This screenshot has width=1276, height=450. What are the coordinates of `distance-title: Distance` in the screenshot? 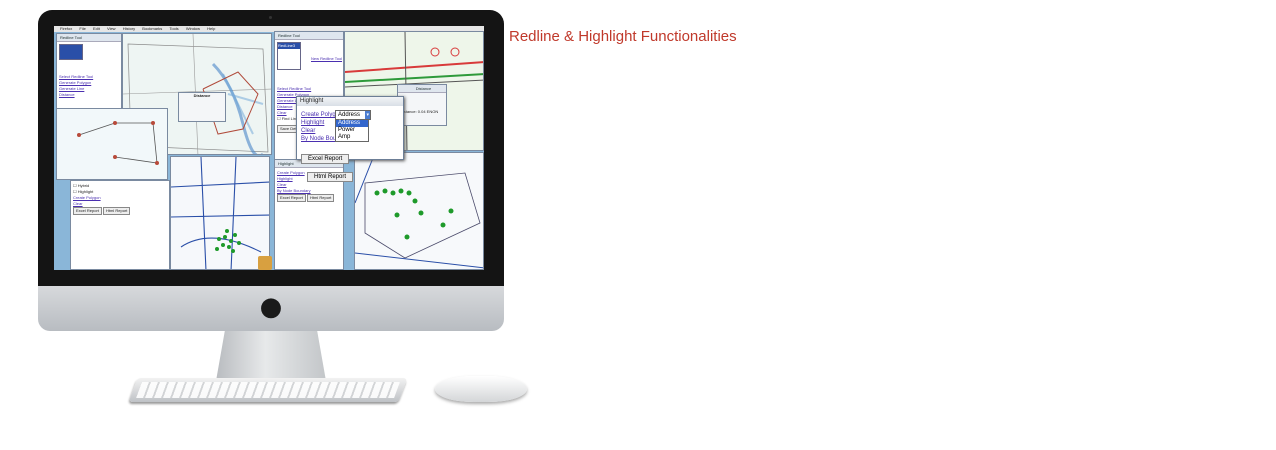 It's located at (202, 95).